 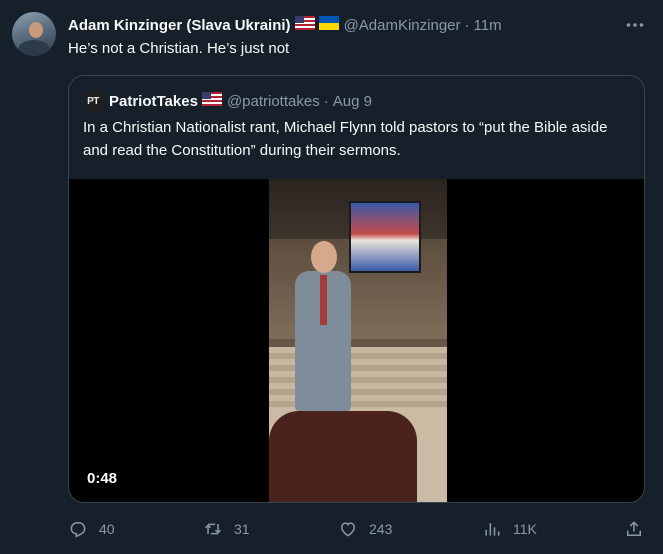 What do you see at coordinates (352, 101) in the screenshot?
I see `quoted-date: Aug 9` at bounding box center [352, 101].